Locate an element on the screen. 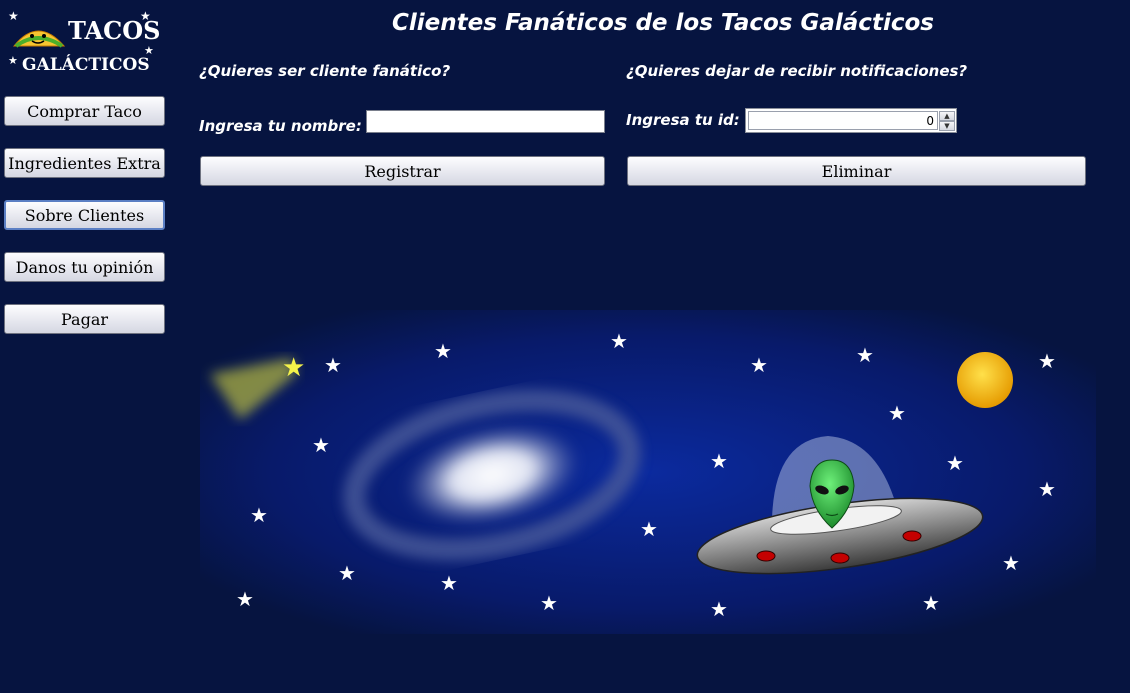 This screenshot has width=1130, height=693. taco-icon is located at coordinates (39, 39).